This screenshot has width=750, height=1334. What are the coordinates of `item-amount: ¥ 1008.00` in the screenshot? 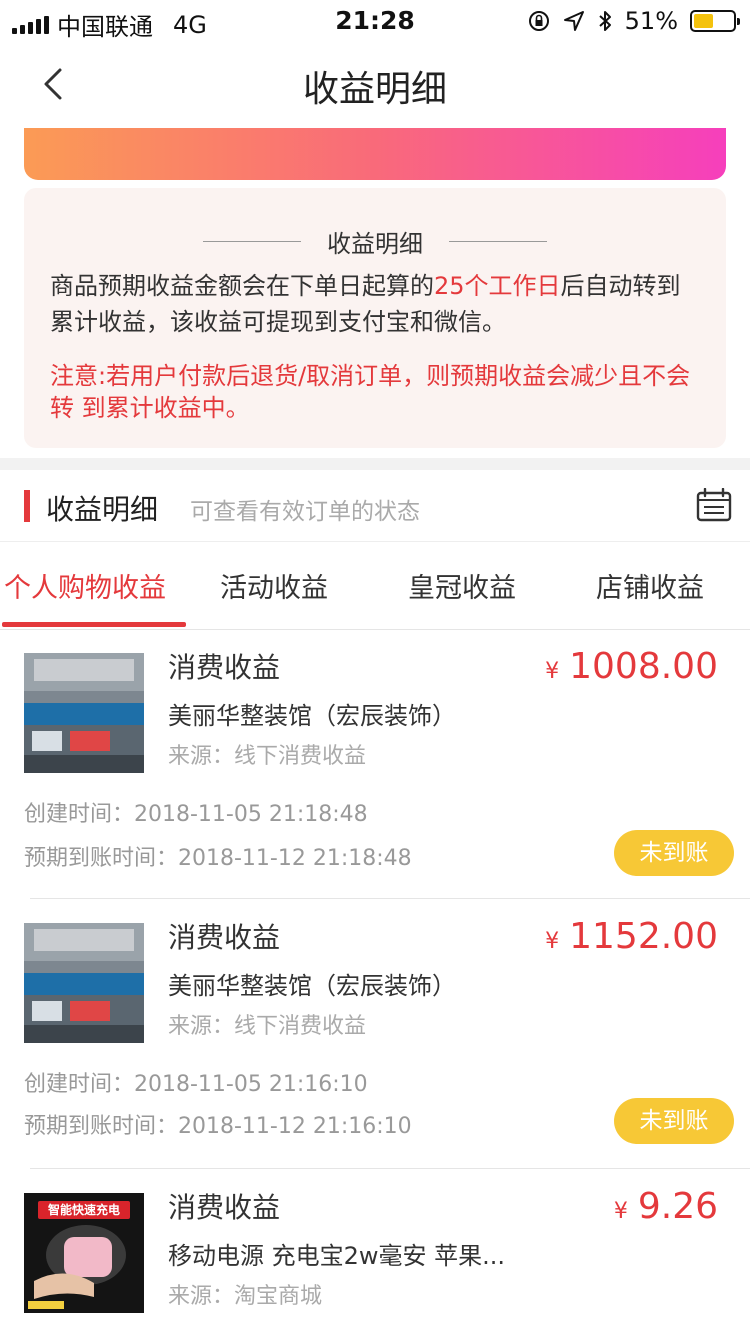 It's located at (631, 666).